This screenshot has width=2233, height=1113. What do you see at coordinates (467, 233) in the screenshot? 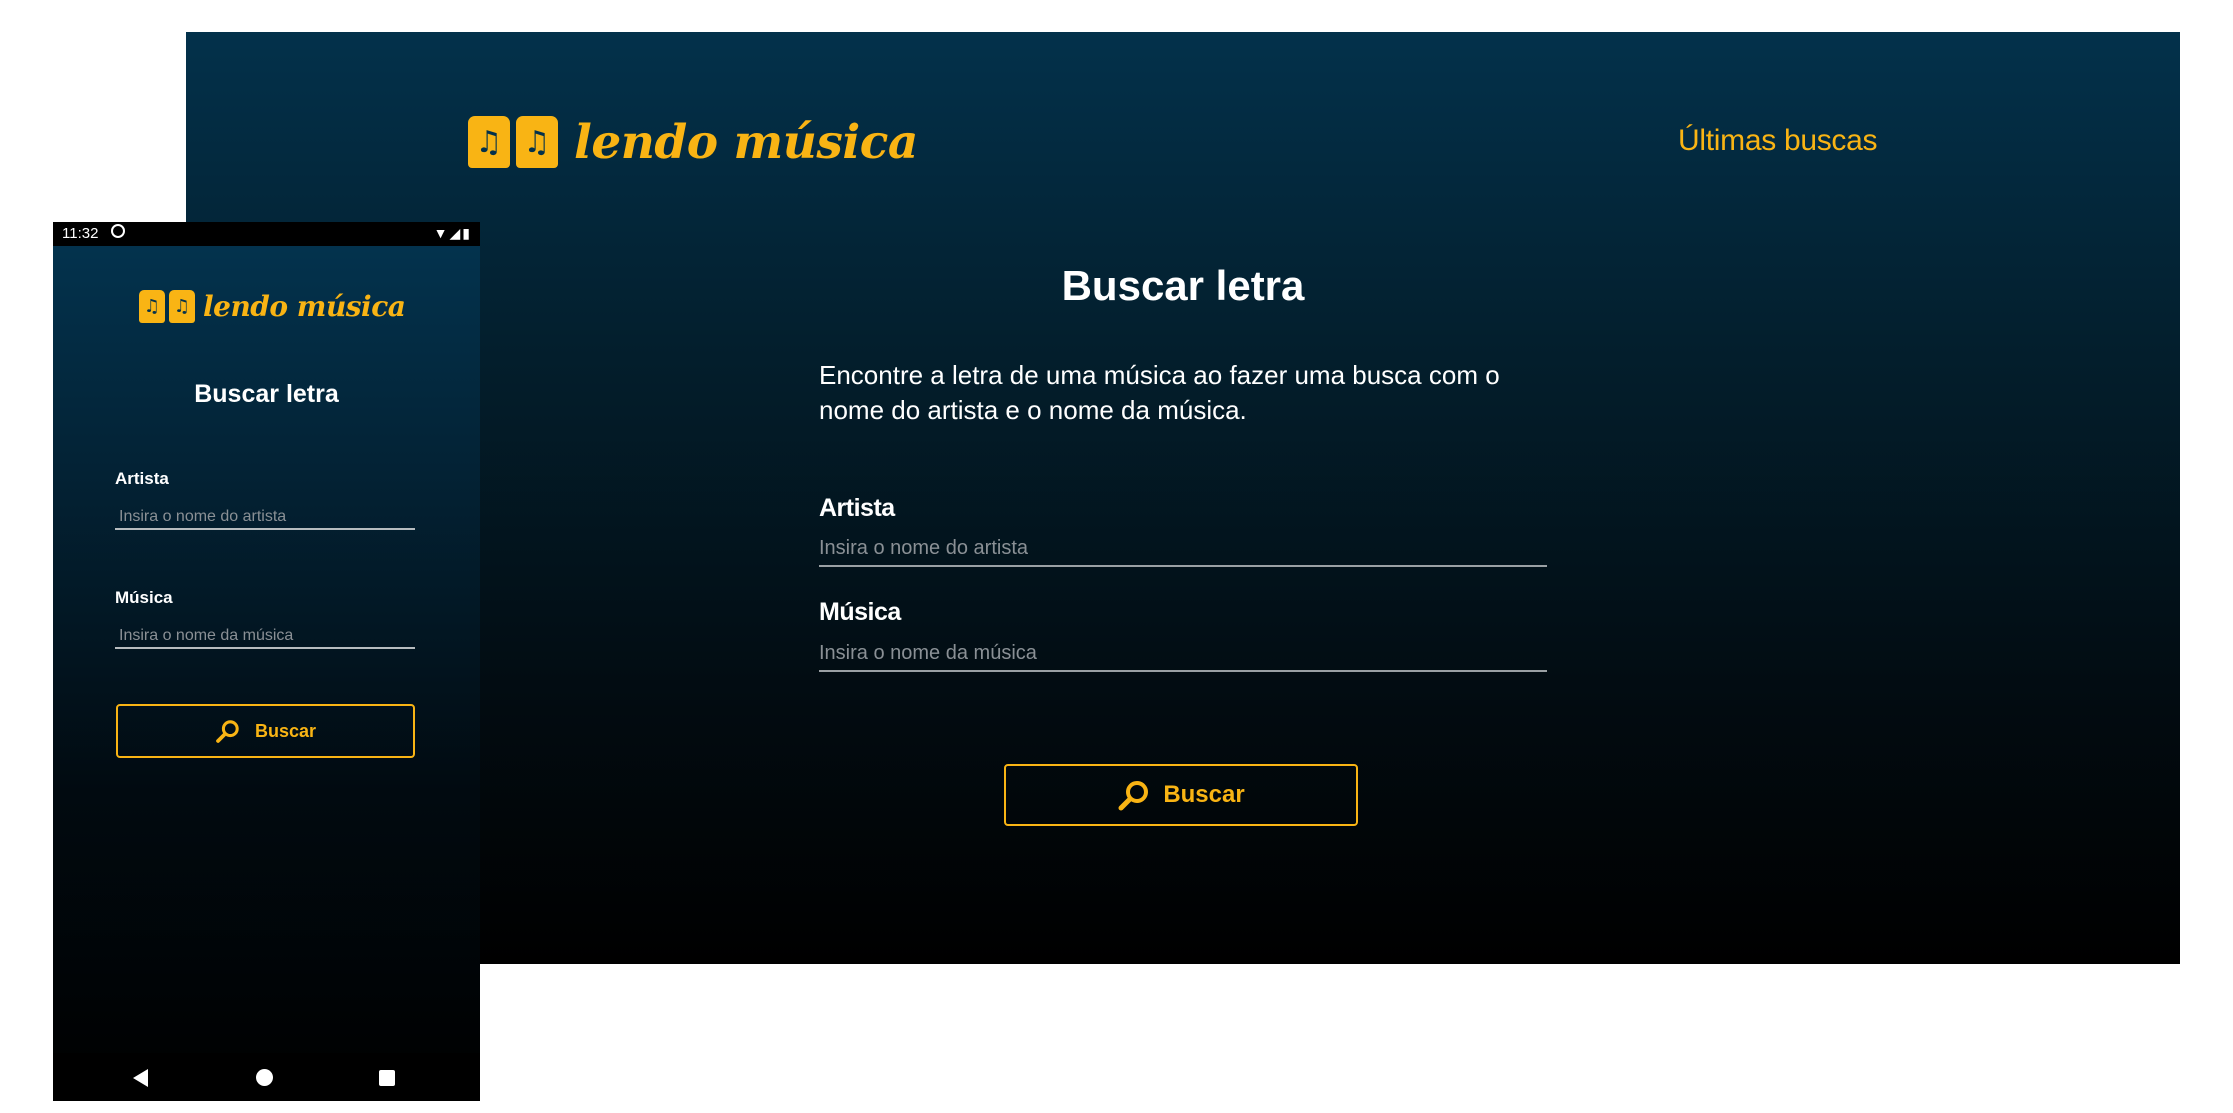
I see `battery-icon: ▮` at bounding box center [467, 233].